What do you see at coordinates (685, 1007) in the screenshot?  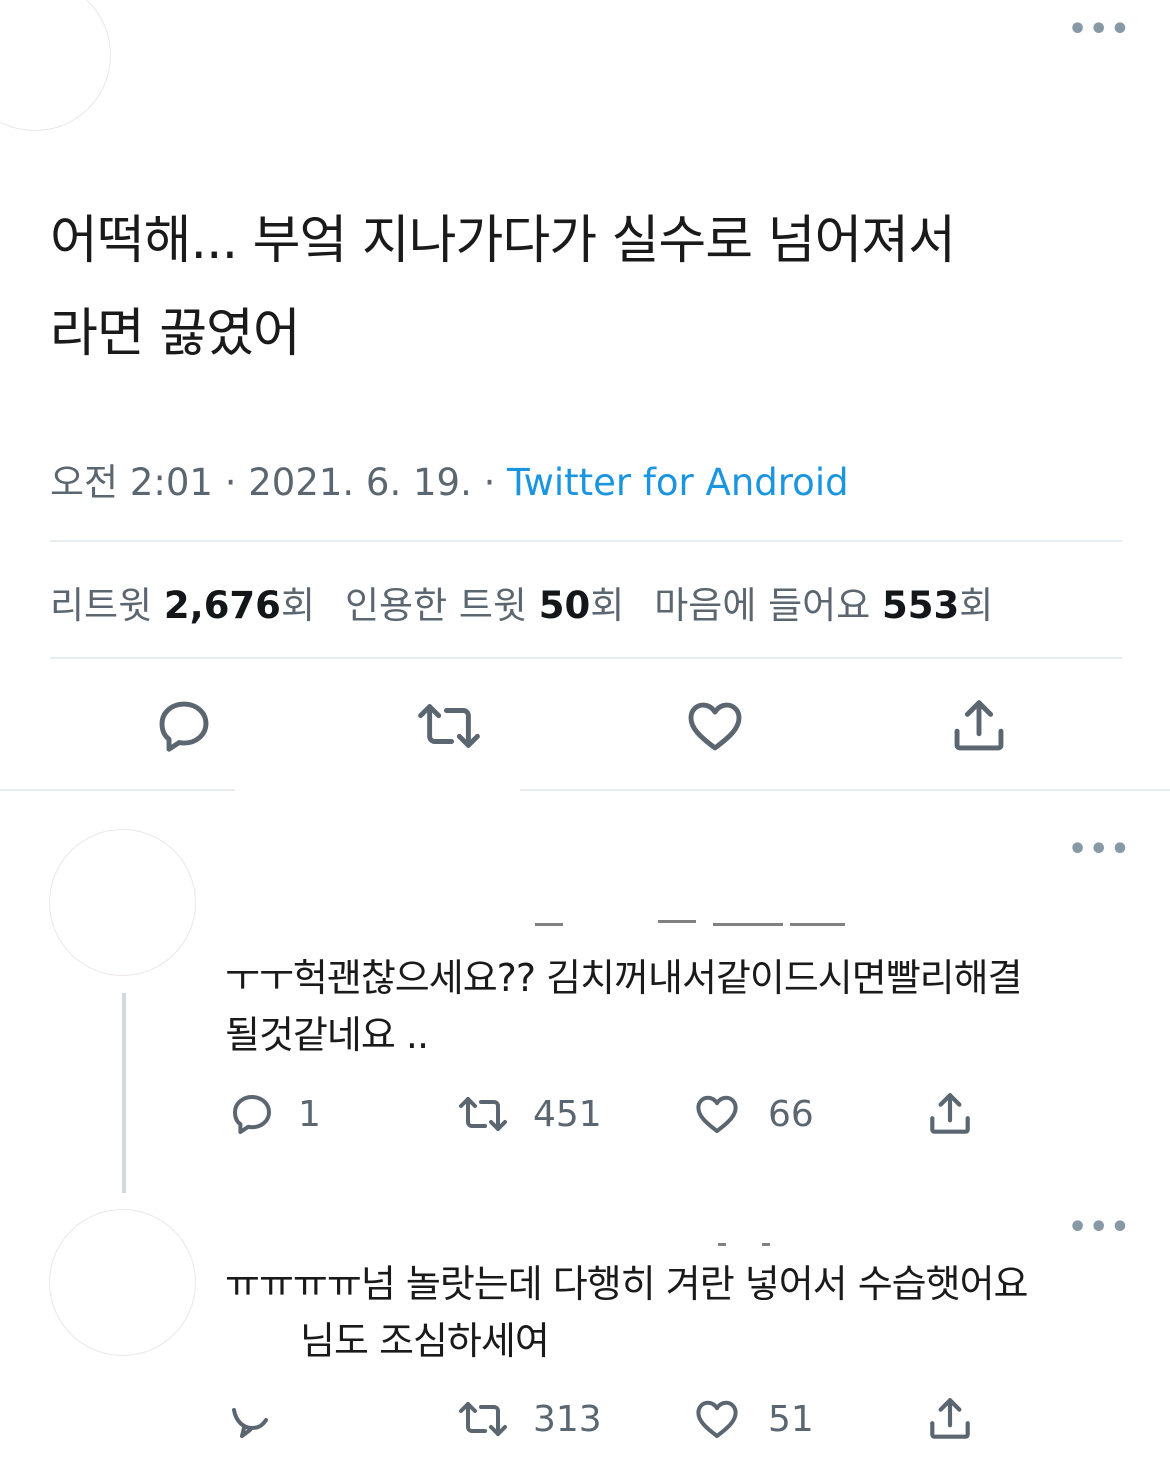 I see `reply-text: ㅜㅜ헉괜찮으세요?? 김치꺼내서같이드시면빨리해결 될것같네요 ..` at bounding box center [685, 1007].